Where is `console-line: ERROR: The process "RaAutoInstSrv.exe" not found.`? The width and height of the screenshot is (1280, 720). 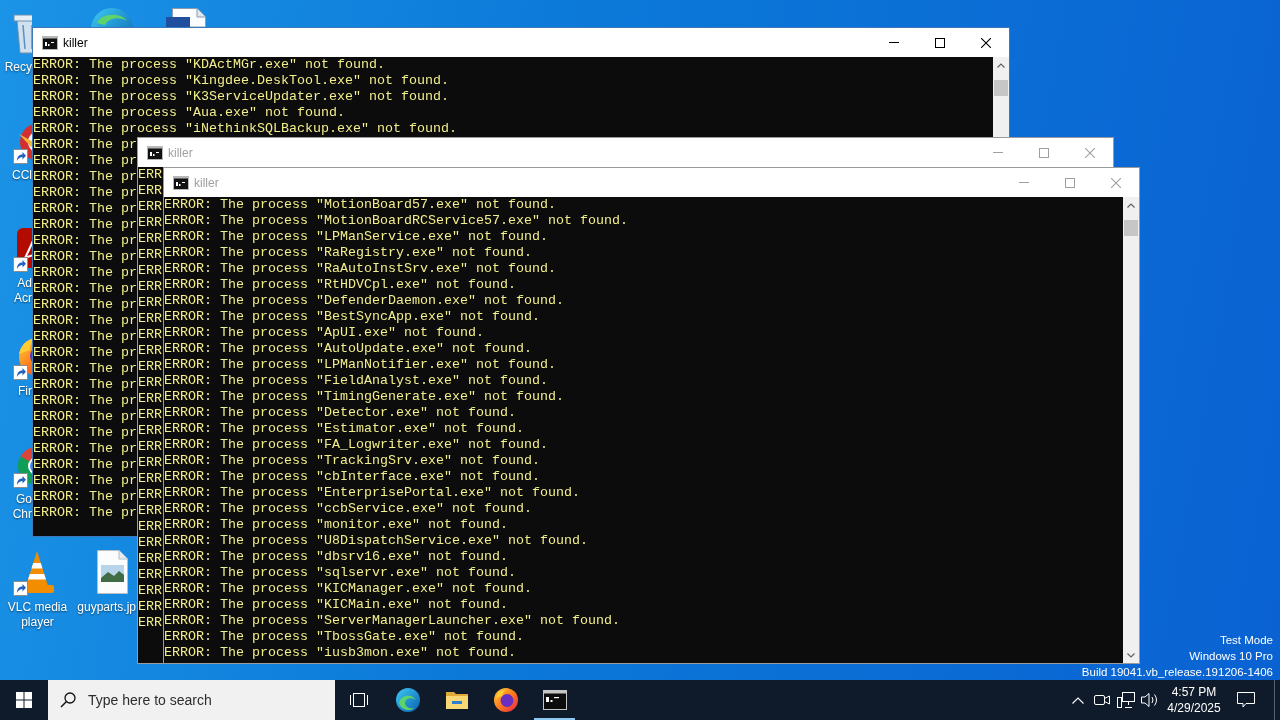
console-line: ERROR: The process "RaAutoInstSrv.exe" not found. is located at coordinates (360, 269).